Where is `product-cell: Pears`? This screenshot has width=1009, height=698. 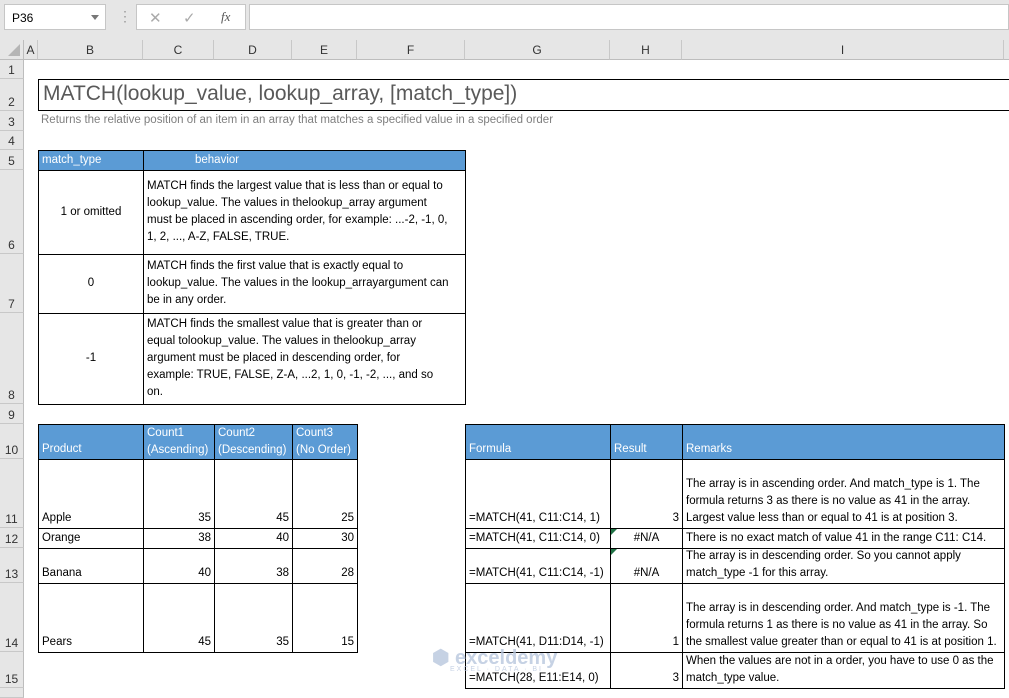
product-cell: Pears is located at coordinates (91, 618).